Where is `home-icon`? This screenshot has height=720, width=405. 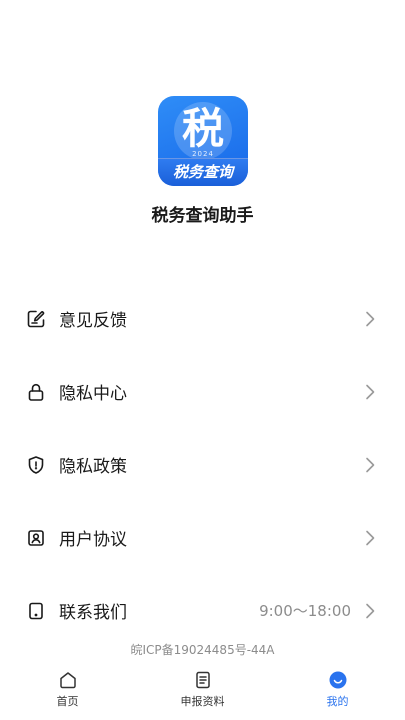
home-icon is located at coordinates (67, 680).